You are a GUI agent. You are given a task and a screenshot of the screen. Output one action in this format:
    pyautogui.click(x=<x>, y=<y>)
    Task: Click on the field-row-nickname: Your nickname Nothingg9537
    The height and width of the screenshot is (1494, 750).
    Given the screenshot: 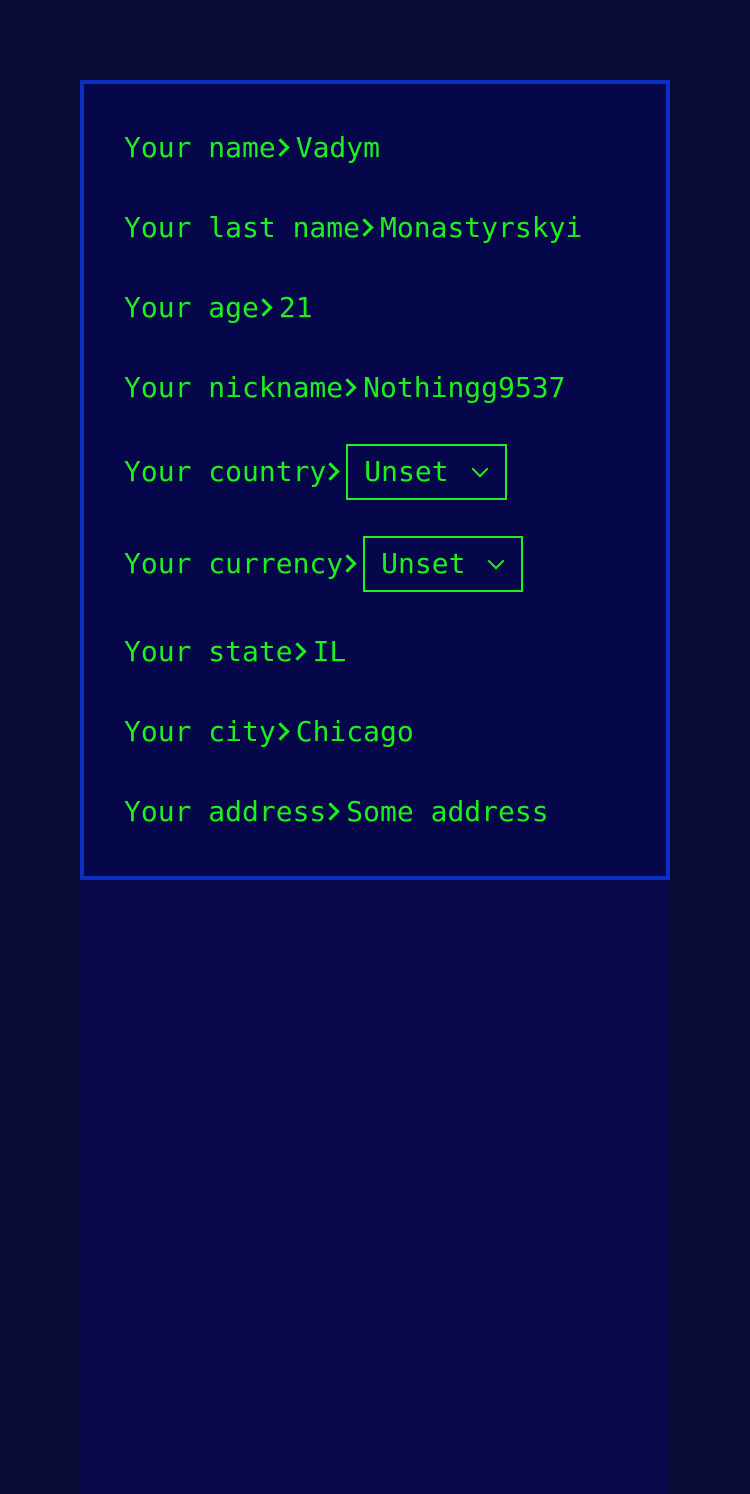 What is the action you would take?
    pyautogui.click(x=344, y=388)
    